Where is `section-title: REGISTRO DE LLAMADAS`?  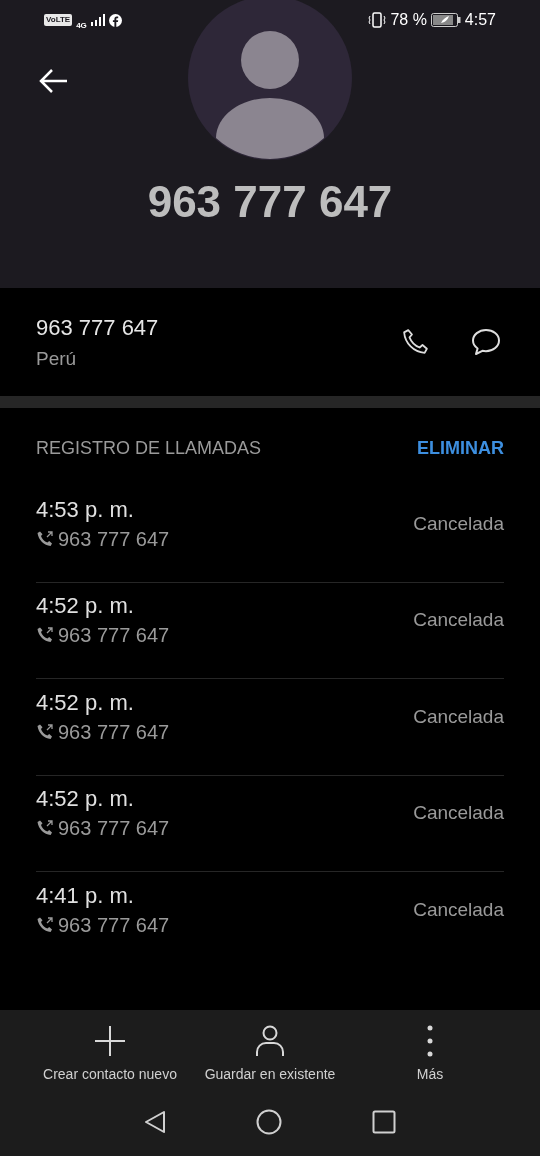 section-title: REGISTRO DE LLAMADAS is located at coordinates (149, 448).